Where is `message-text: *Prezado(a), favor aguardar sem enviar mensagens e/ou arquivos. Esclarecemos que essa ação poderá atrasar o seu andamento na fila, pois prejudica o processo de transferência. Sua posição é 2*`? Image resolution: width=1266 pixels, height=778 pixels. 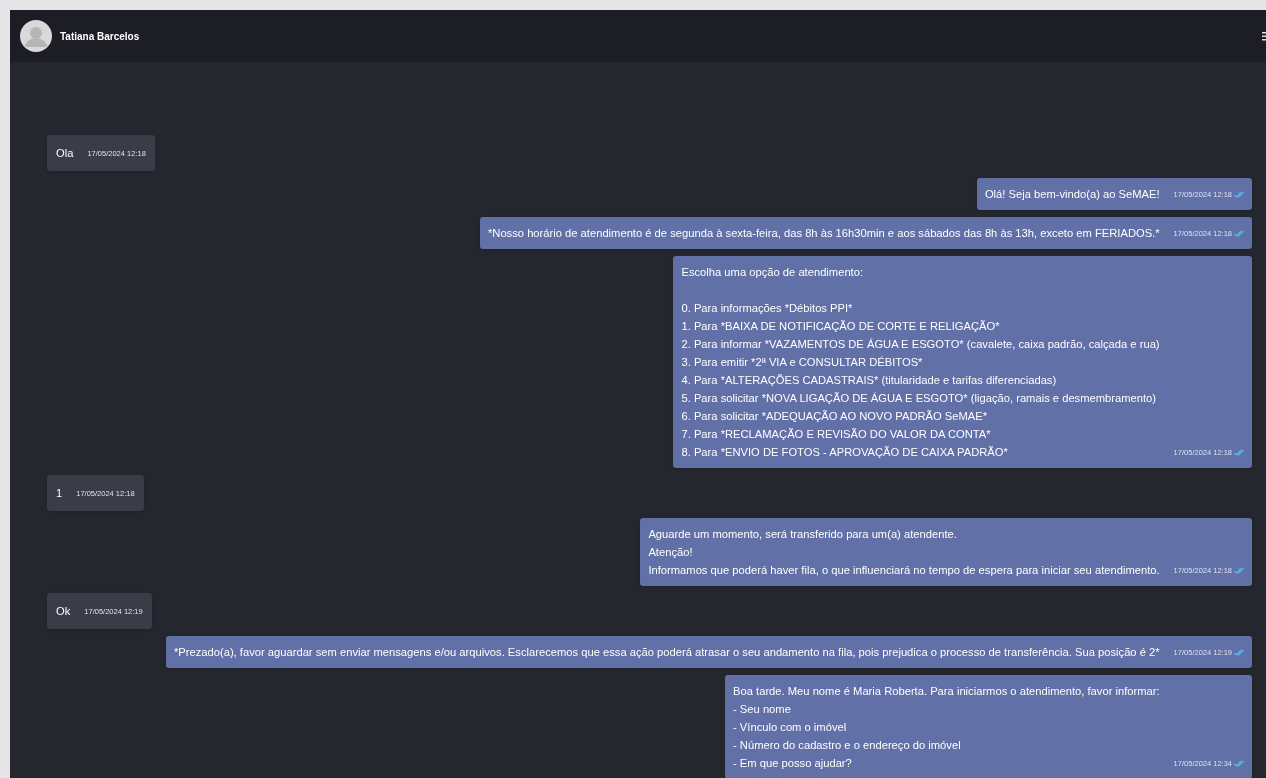 message-text: *Prezado(a), favor aguardar sem enviar mensagens e/ou arquivos. Esclarecemos que essa ação poderá atrasar o seu andamento na fila, pois prejudica o processo de transferência. Sua posição é 2* is located at coordinates (666, 652).